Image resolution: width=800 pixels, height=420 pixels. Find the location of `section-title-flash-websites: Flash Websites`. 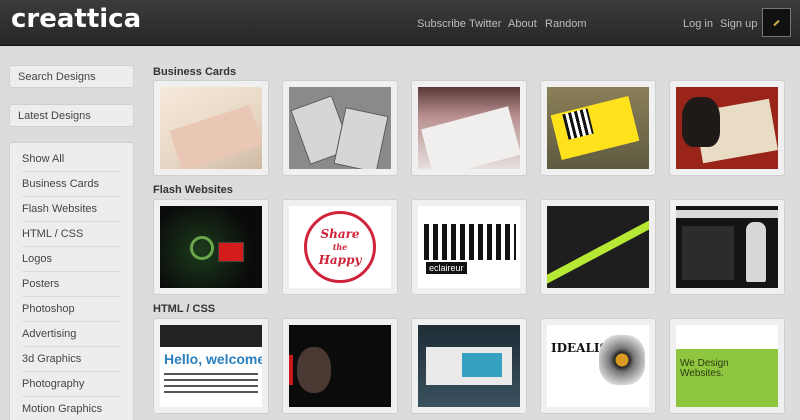

section-title-flash-websites: Flash Websites is located at coordinates (193, 190).